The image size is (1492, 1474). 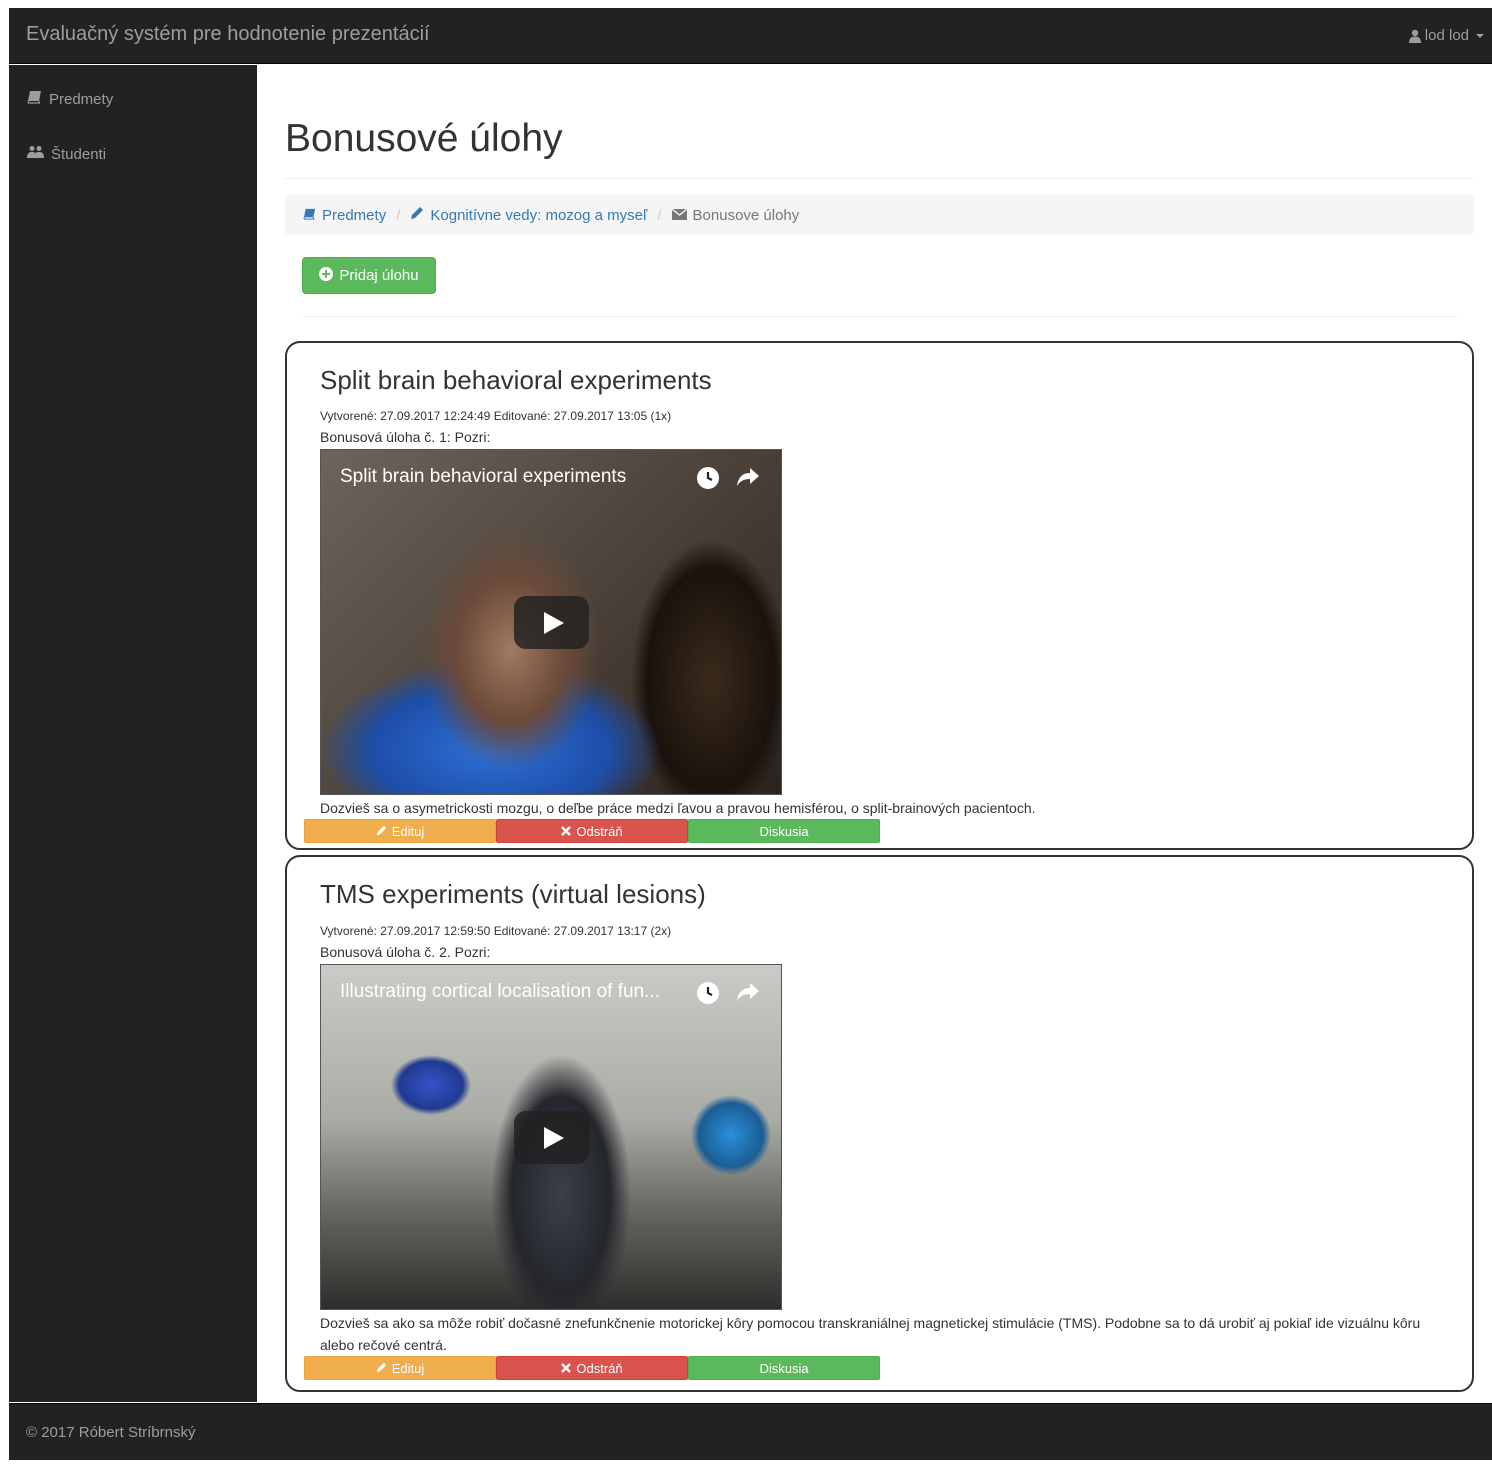 I want to click on task-intro: Bonusová úloha č. 1: Pozri:, so click(x=405, y=437).